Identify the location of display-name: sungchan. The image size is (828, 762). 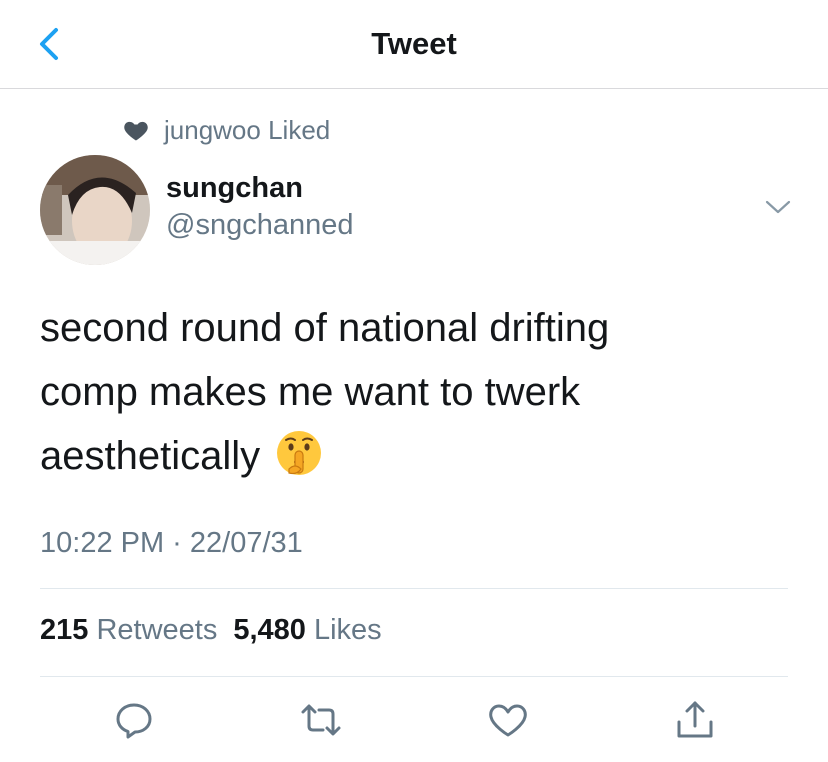
(259, 188).